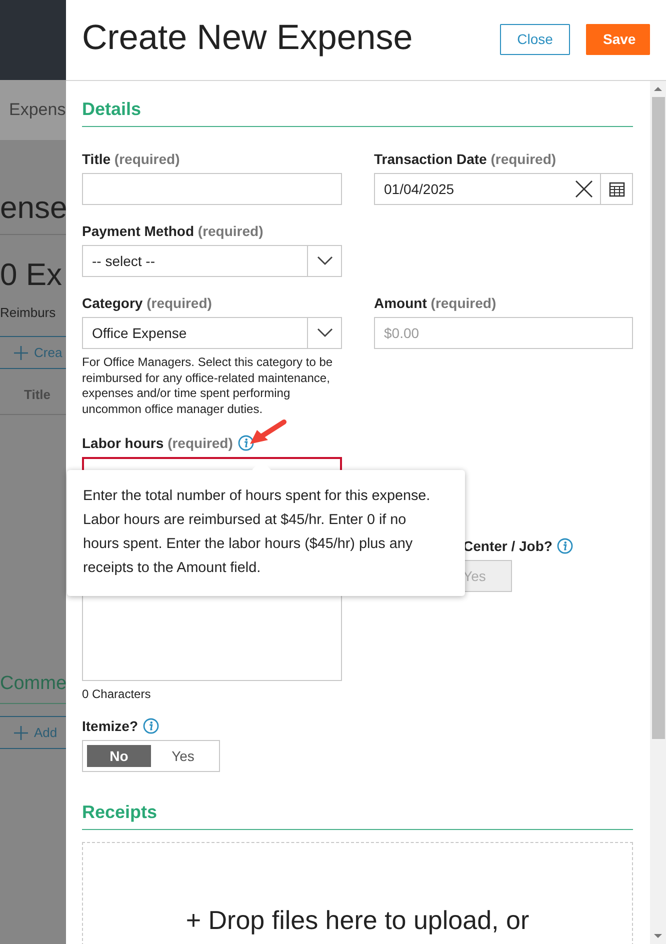  Describe the element at coordinates (110, 726) in the screenshot. I see `field-label: Itemize?` at that location.